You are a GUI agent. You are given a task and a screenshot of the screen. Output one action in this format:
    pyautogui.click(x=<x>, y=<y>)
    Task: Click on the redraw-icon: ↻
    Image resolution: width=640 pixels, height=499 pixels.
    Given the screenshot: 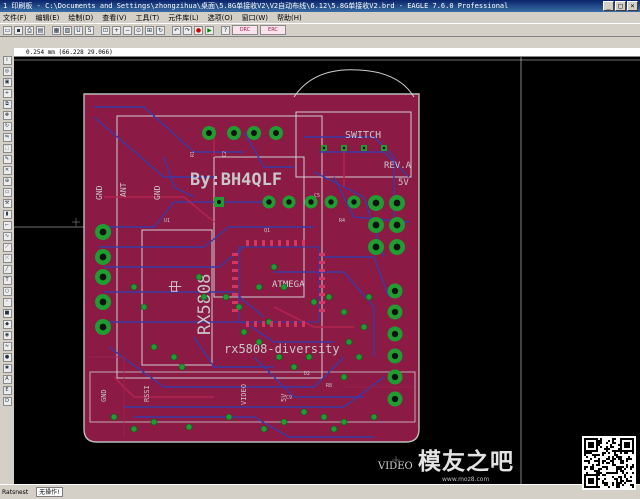 What is the action you would take?
    pyautogui.click(x=160, y=30)
    